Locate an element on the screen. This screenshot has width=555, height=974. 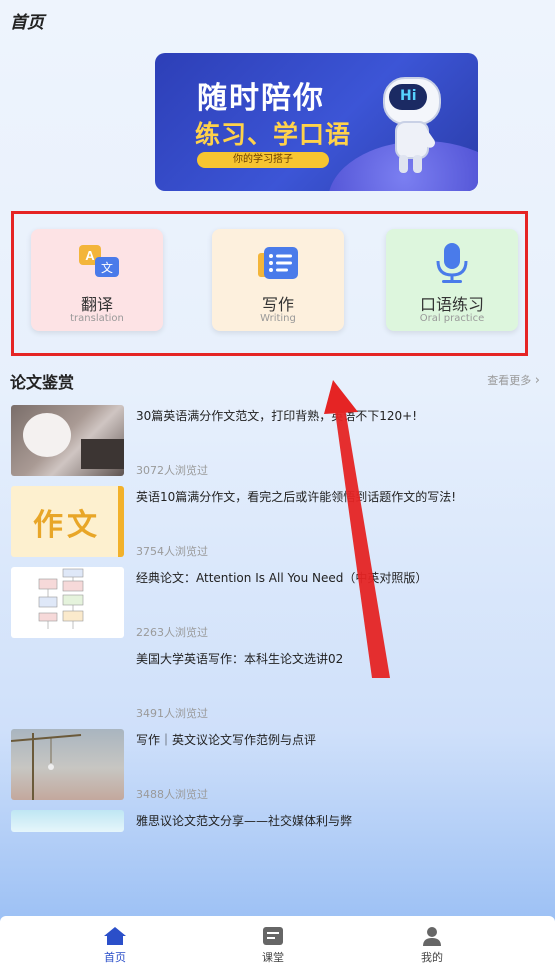
section-title: 论文鉴赏 is located at coordinates (42, 382).